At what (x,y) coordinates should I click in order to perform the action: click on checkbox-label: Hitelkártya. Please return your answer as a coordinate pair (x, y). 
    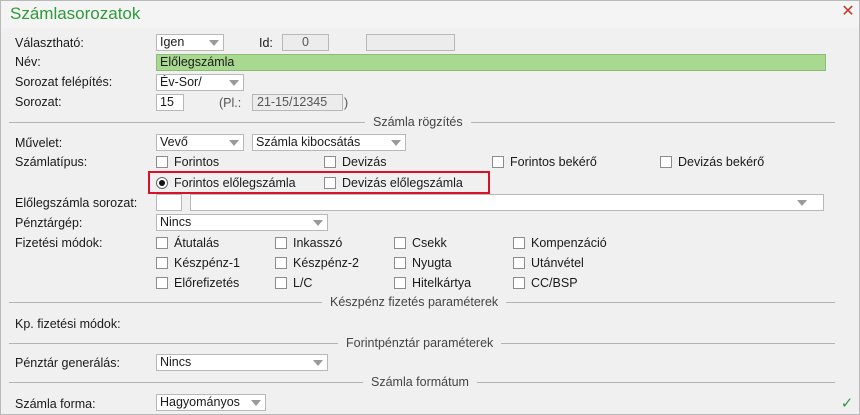
    Looking at the image, I should click on (442, 283).